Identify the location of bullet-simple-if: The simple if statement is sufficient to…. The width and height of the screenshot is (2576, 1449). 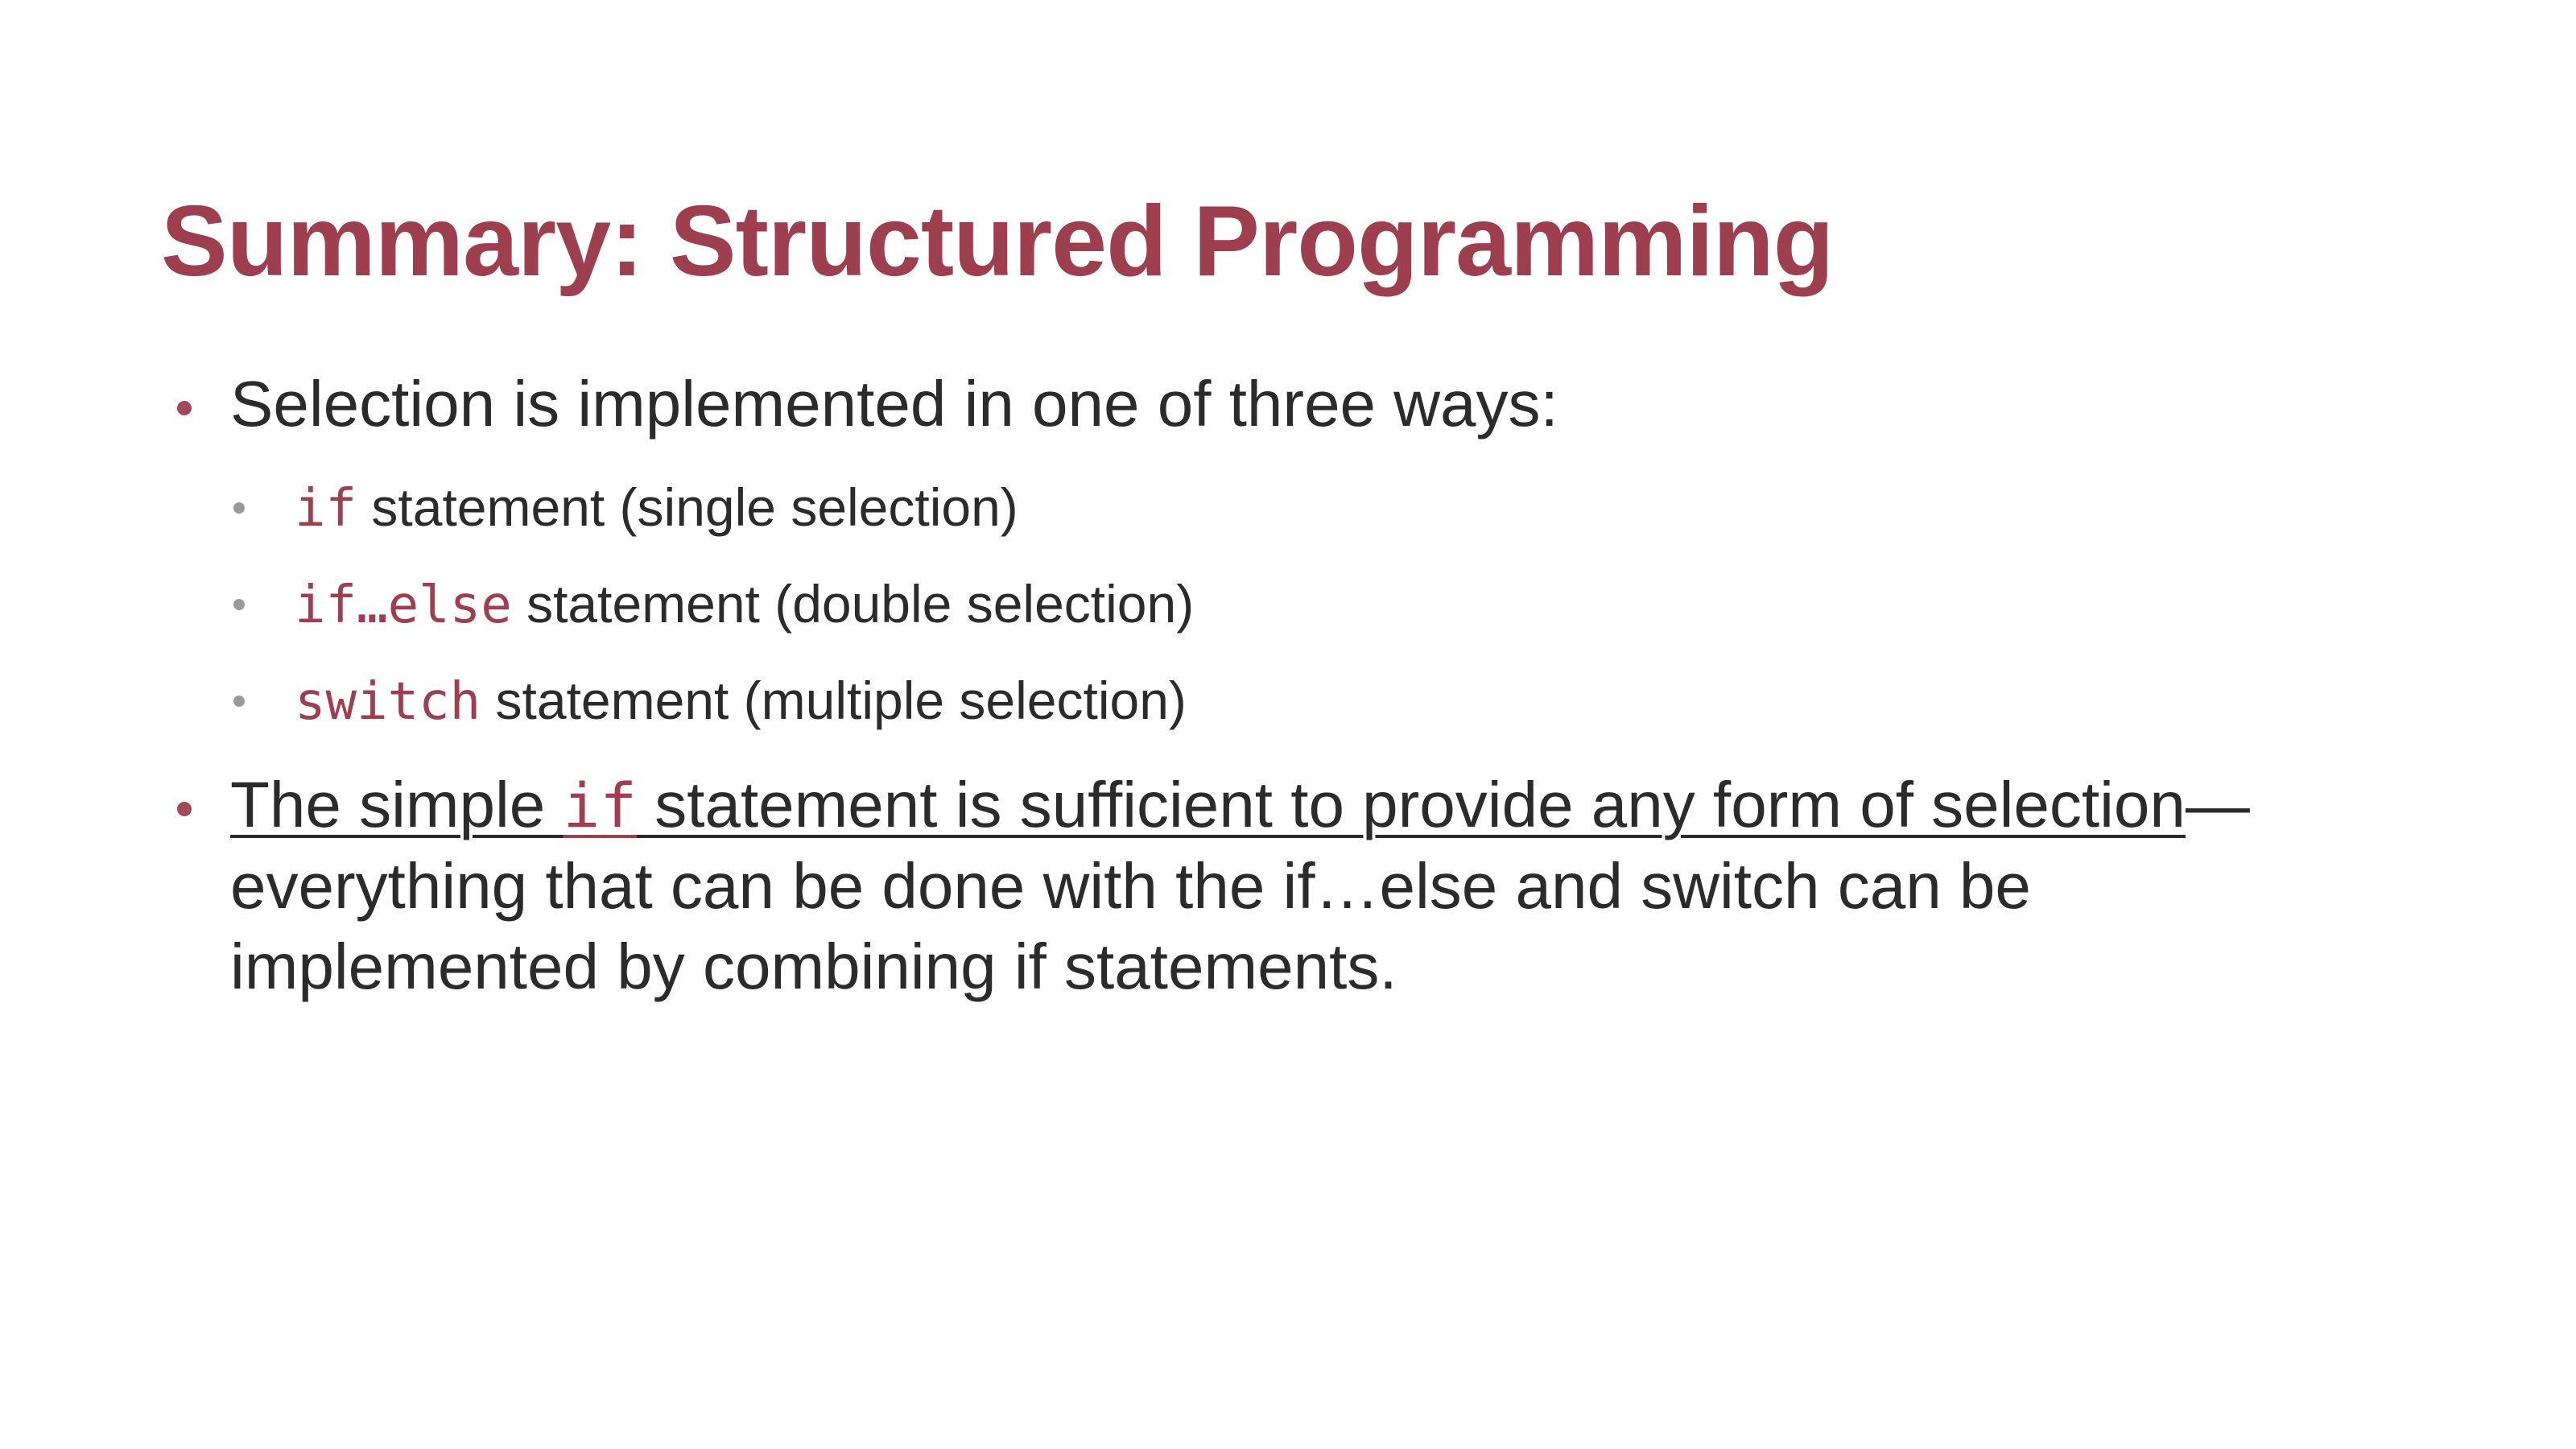
(1266, 886).